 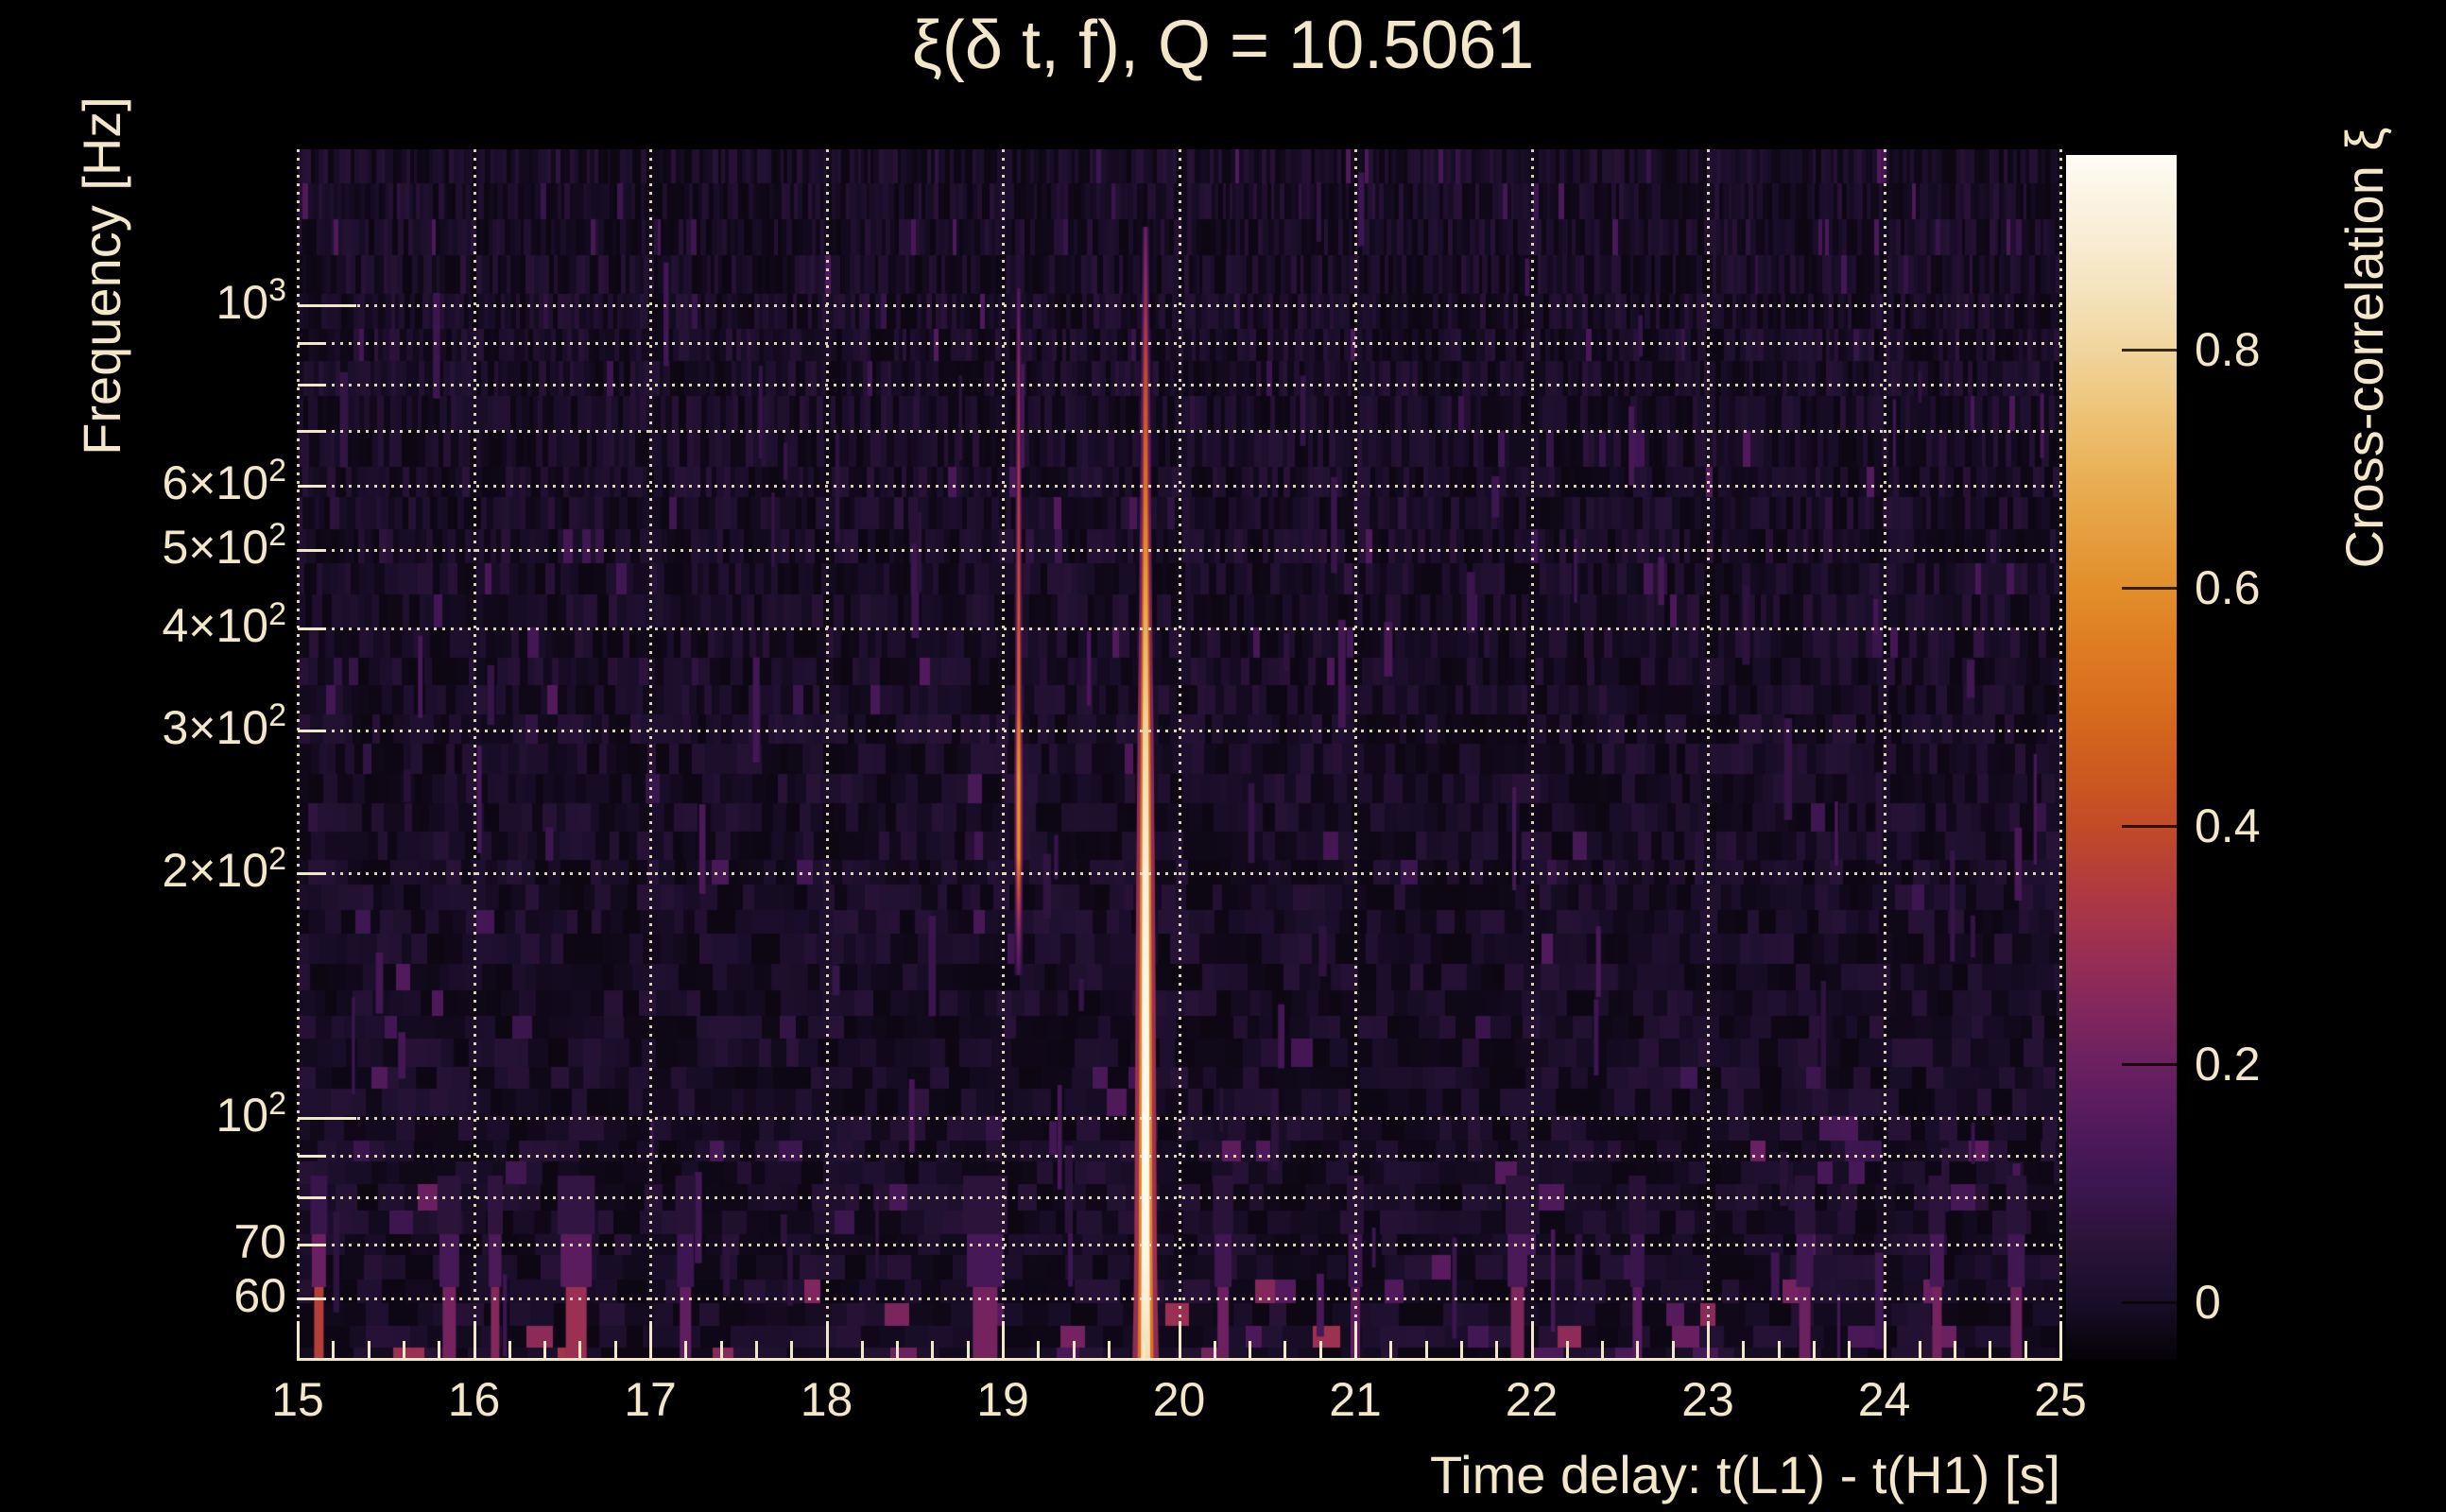 I want to click on y-tick-label: 102, so click(x=251, y=1114).